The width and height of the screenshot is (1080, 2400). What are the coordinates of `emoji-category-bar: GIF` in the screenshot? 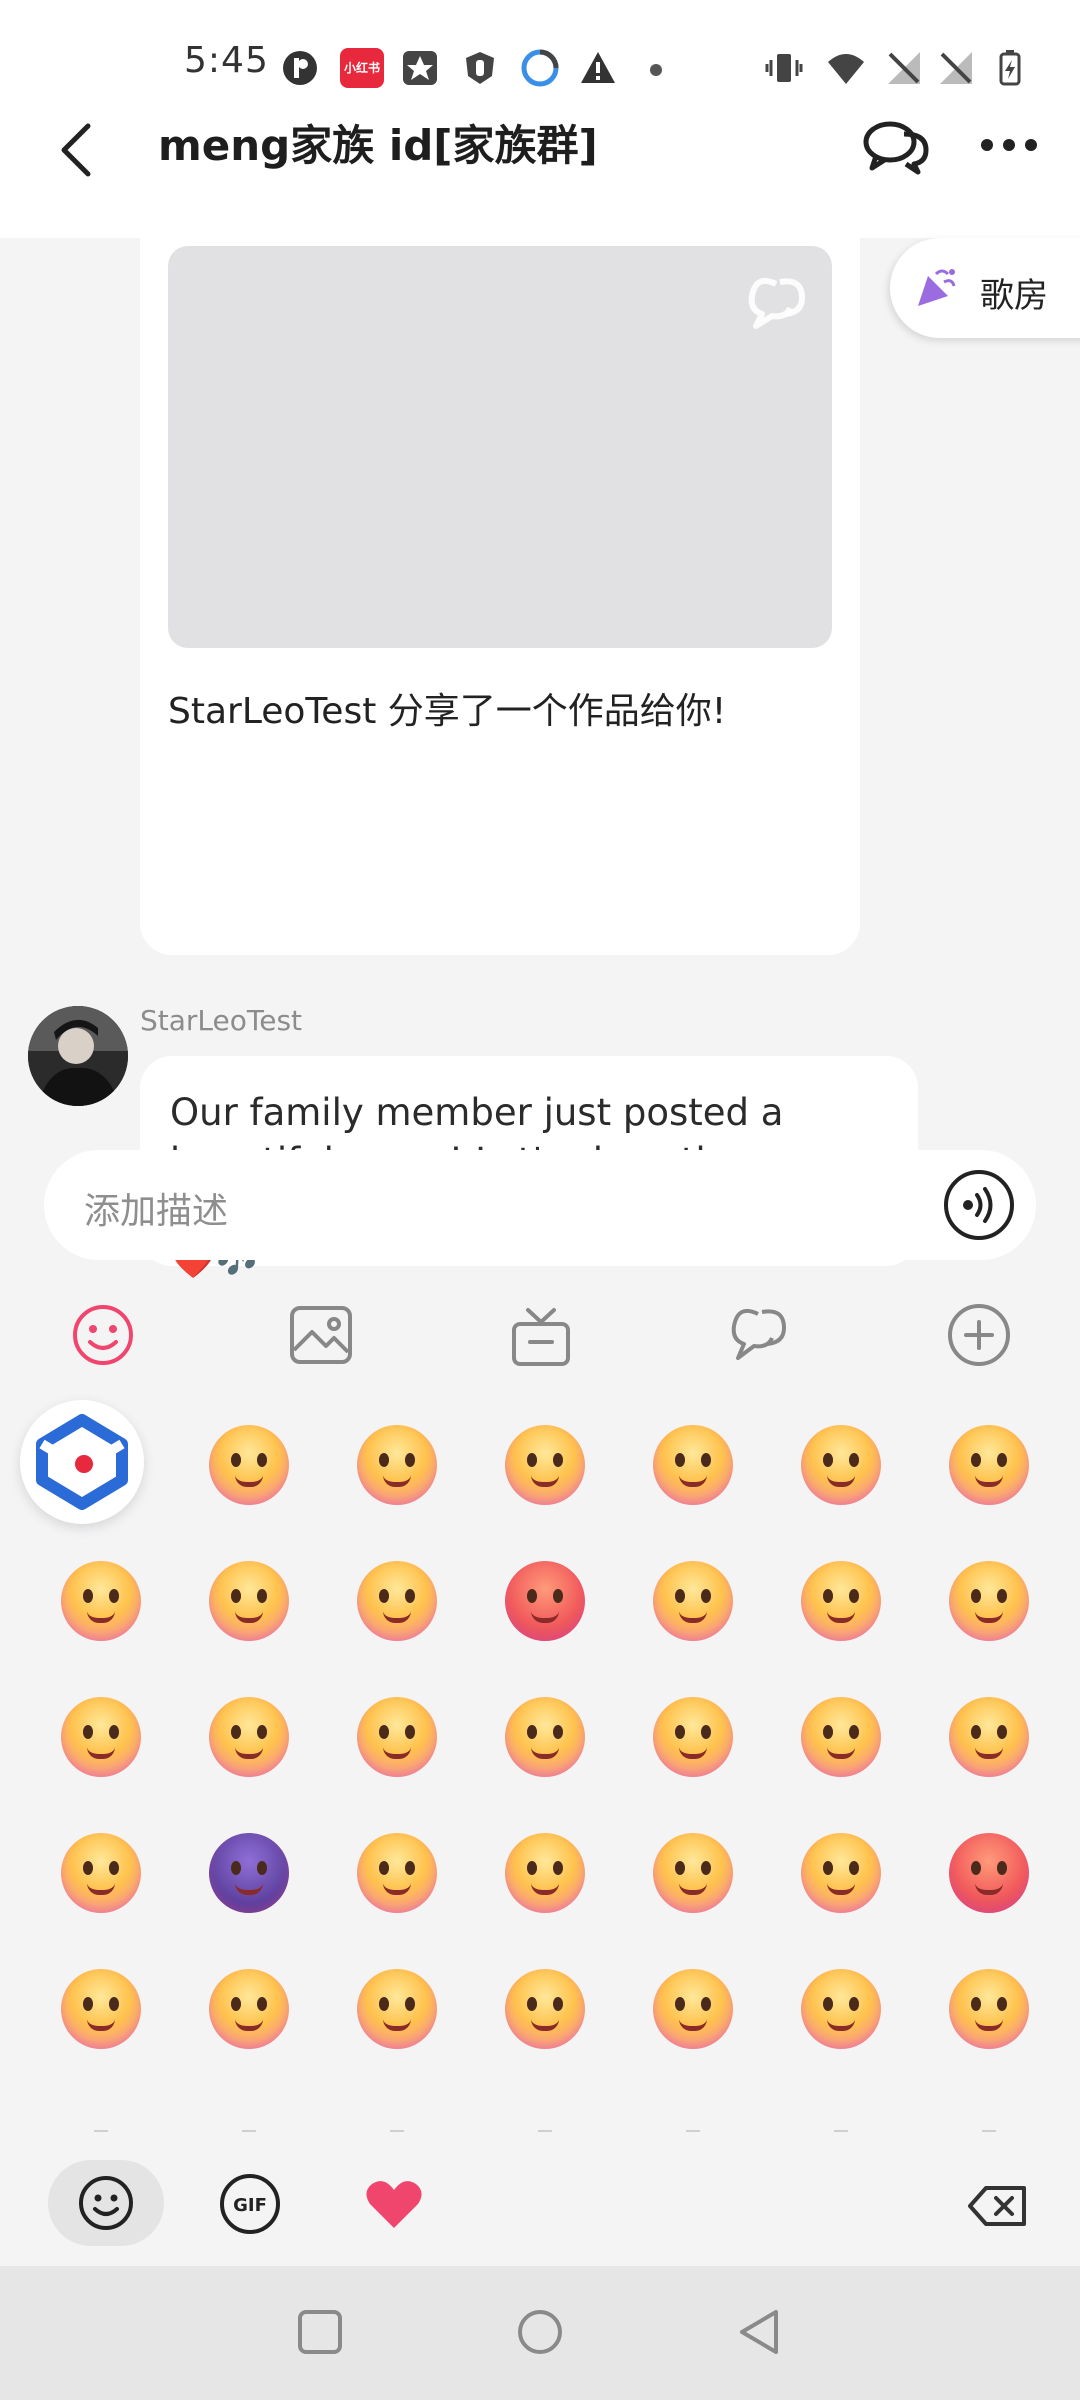 It's located at (540, 2207).